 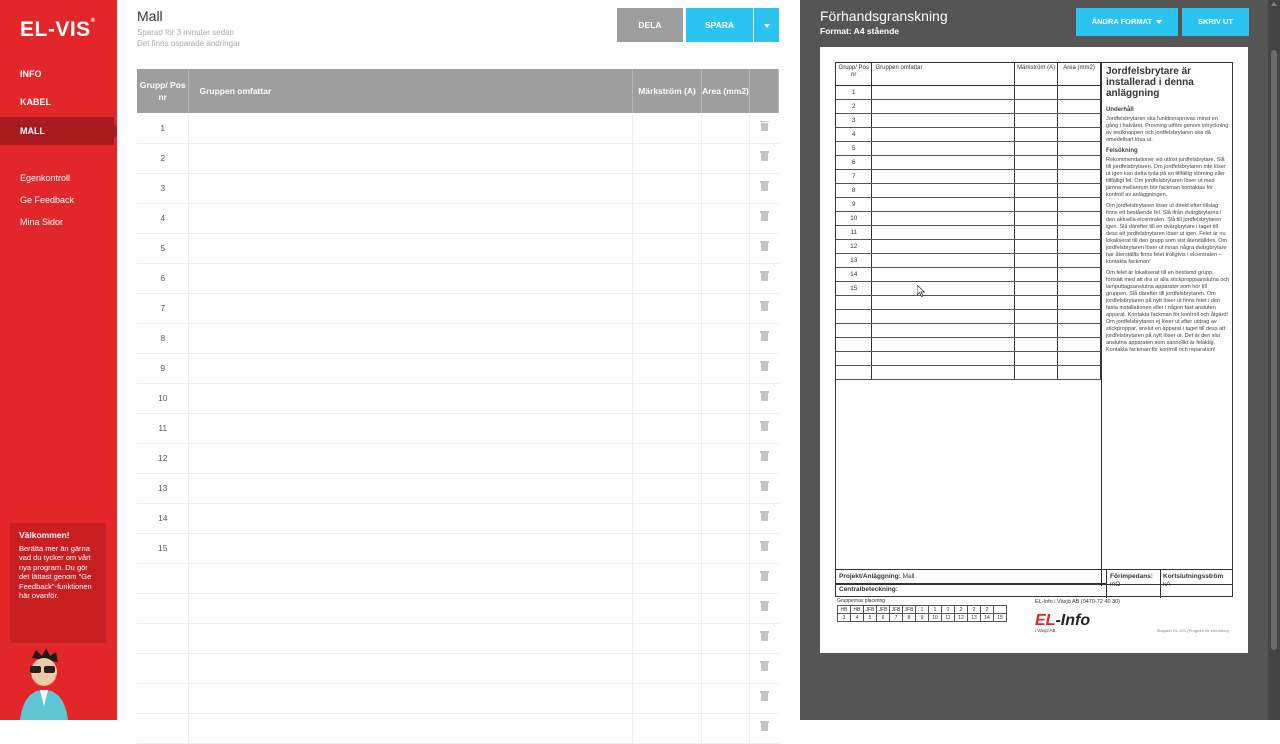 What do you see at coordinates (163, 188) in the screenshot?
I see `group-number: 3` at bounding box center [163, 188].